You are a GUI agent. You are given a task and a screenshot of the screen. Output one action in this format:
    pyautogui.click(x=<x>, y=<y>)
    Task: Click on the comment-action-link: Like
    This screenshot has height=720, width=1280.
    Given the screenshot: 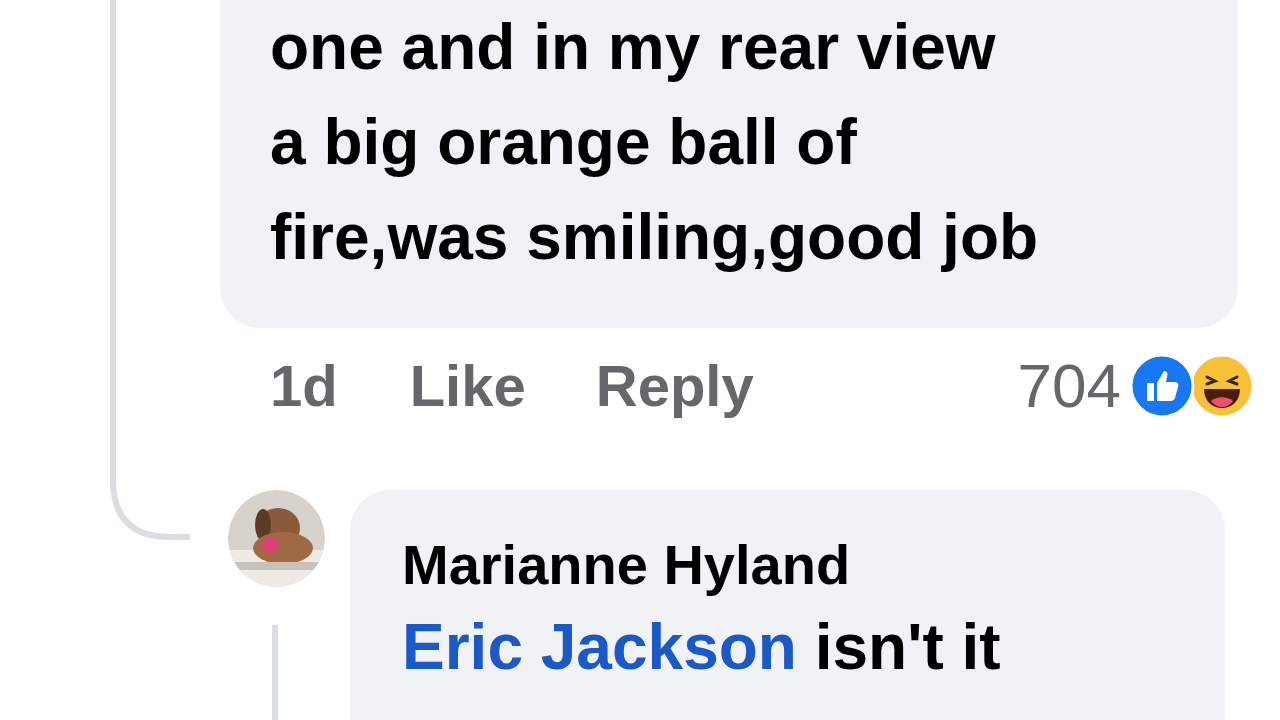 What is the action you would take?
    pyautogui.click(x=467, y=385)
    